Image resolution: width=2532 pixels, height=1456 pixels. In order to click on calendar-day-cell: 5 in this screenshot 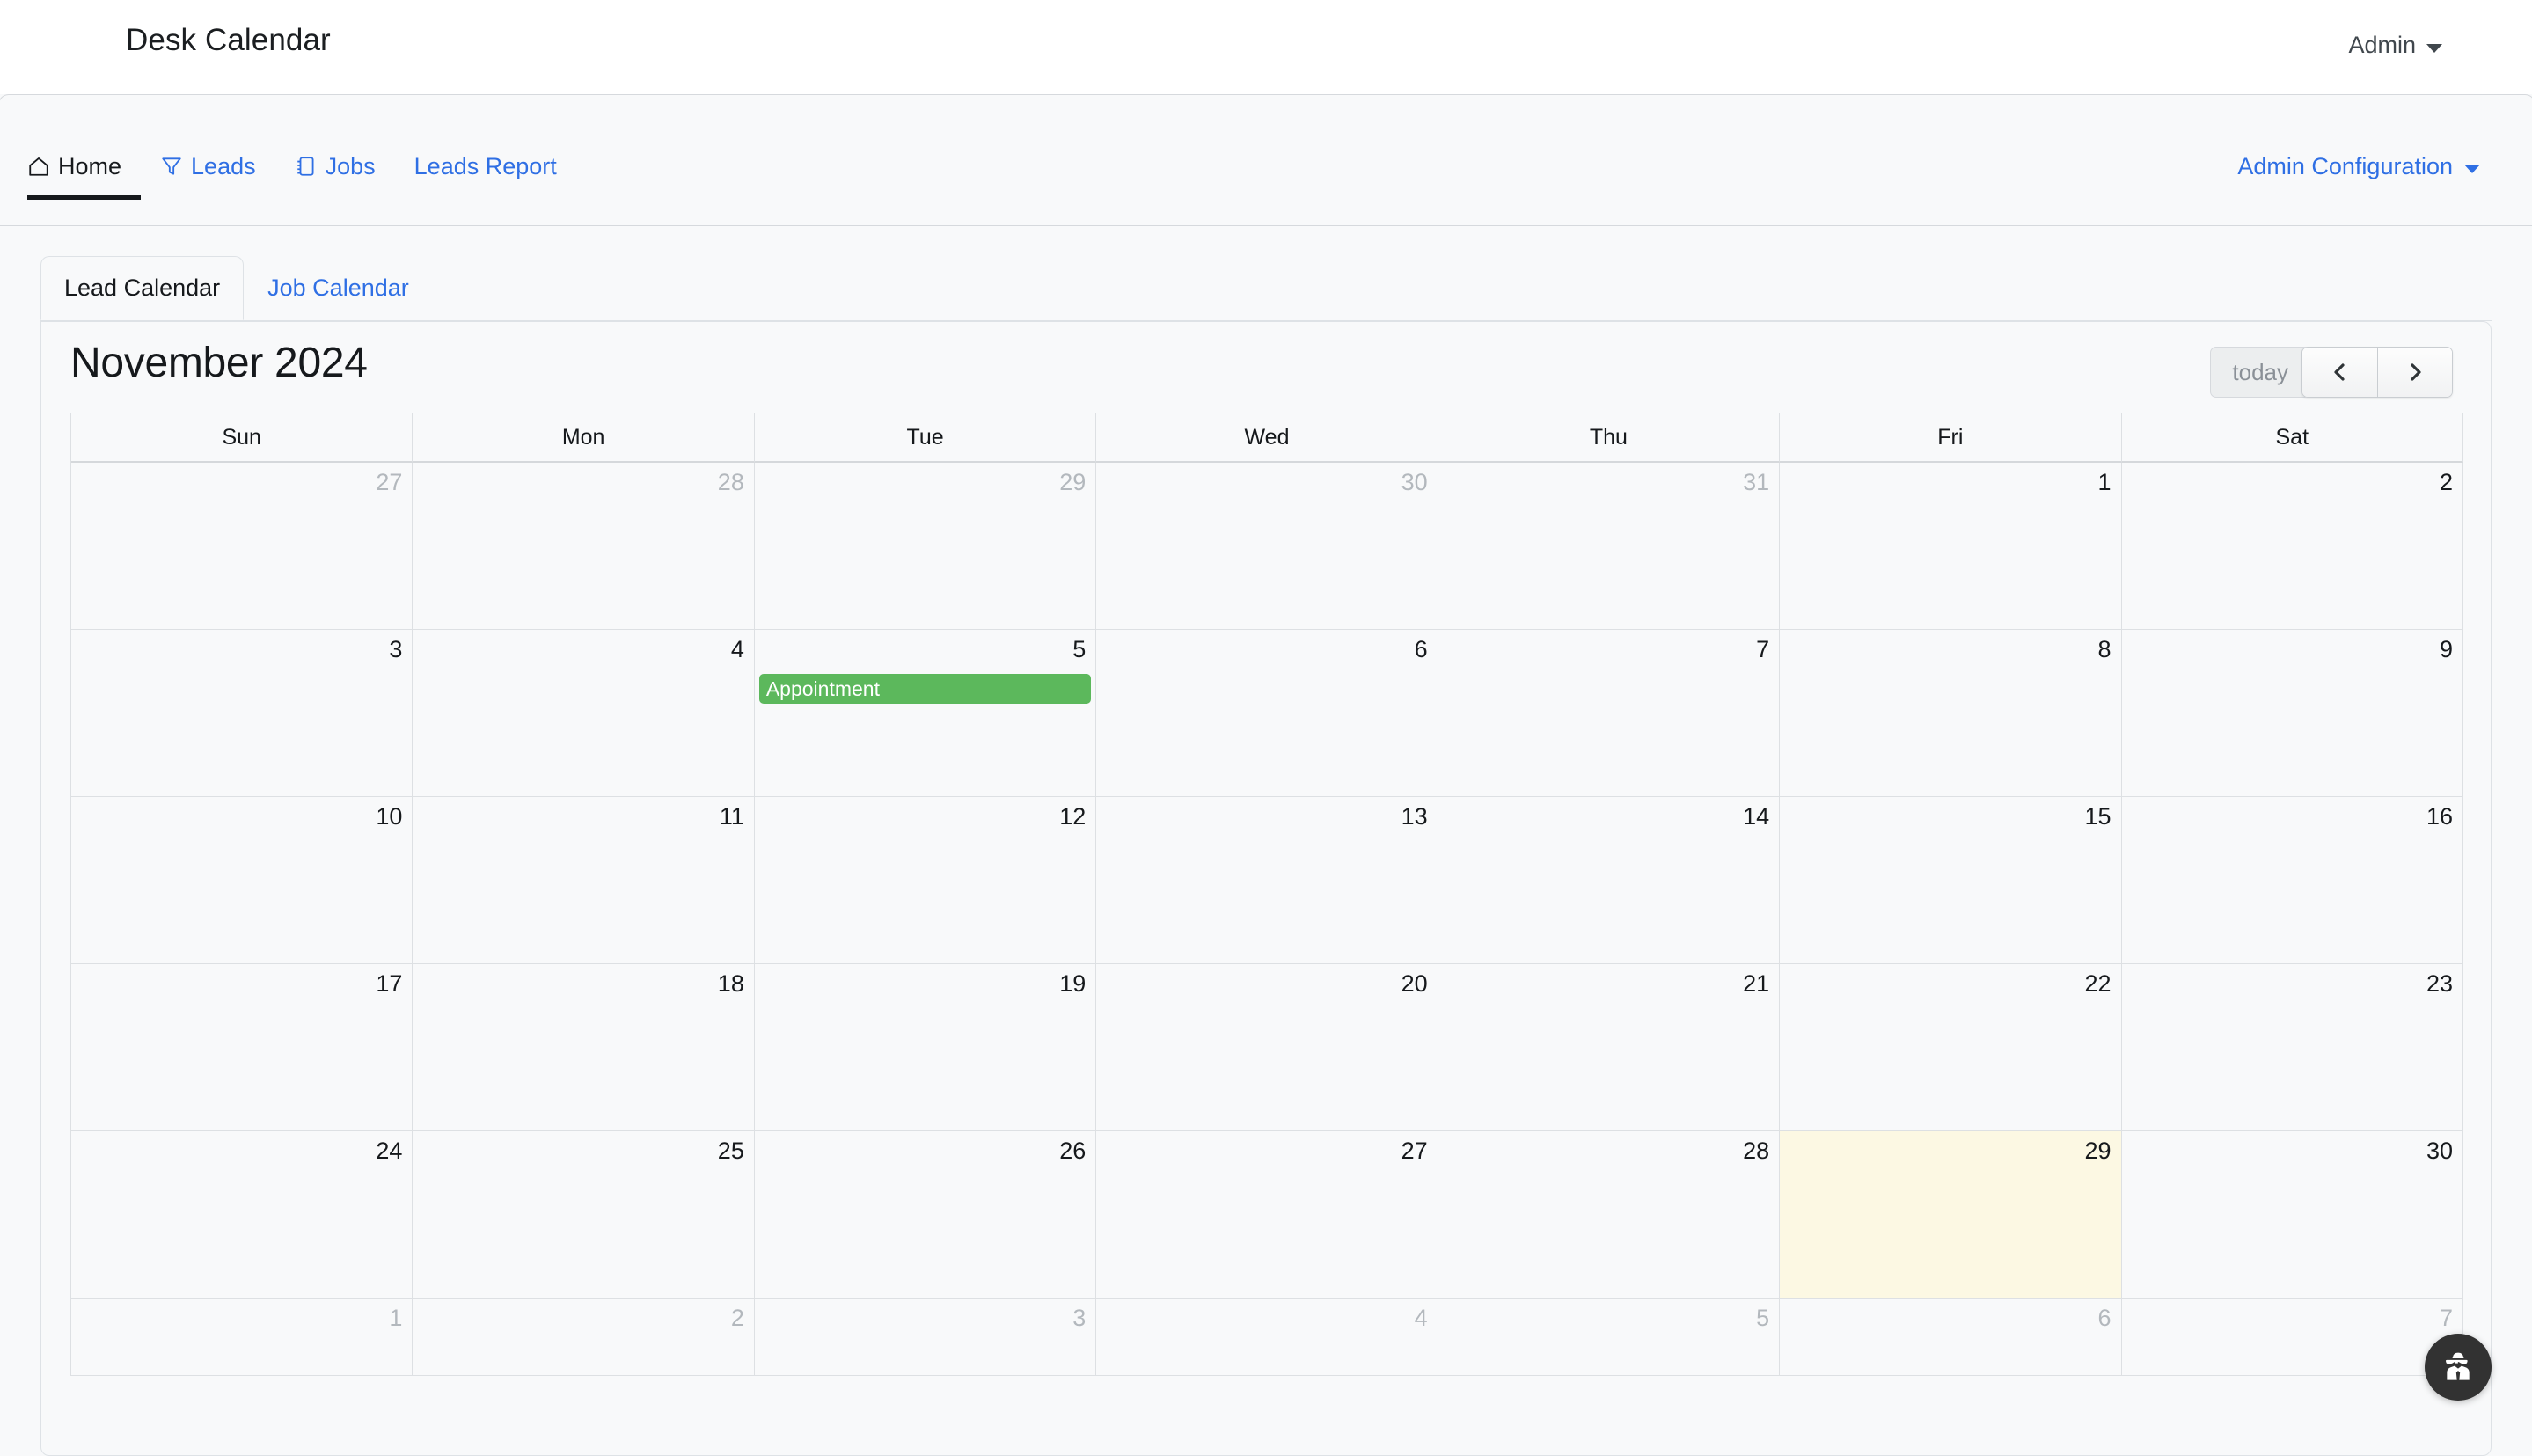, I will do `click(1609, 1337)`.